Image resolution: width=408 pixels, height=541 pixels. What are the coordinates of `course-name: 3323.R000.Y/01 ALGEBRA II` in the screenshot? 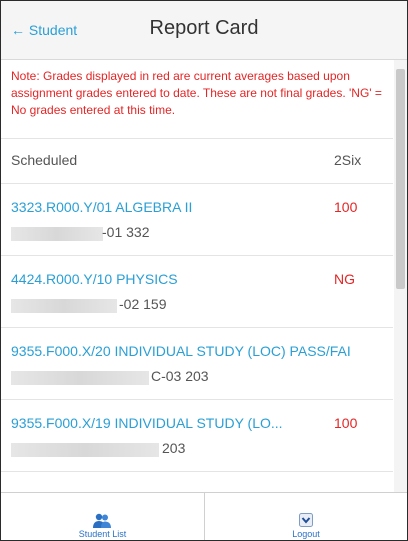 It's located at (102, 207).